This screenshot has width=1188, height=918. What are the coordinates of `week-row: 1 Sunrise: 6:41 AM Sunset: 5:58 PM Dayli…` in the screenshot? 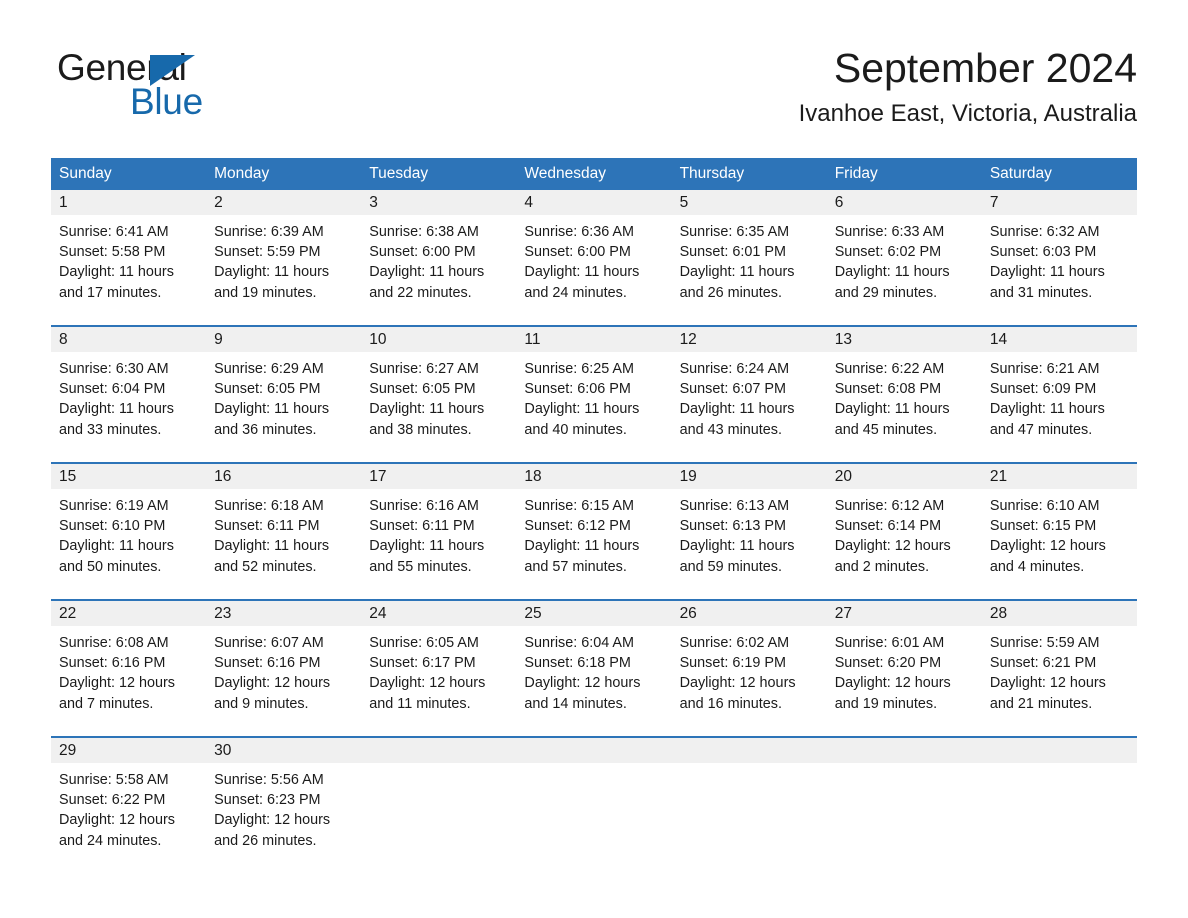 It's located at (594, 251).